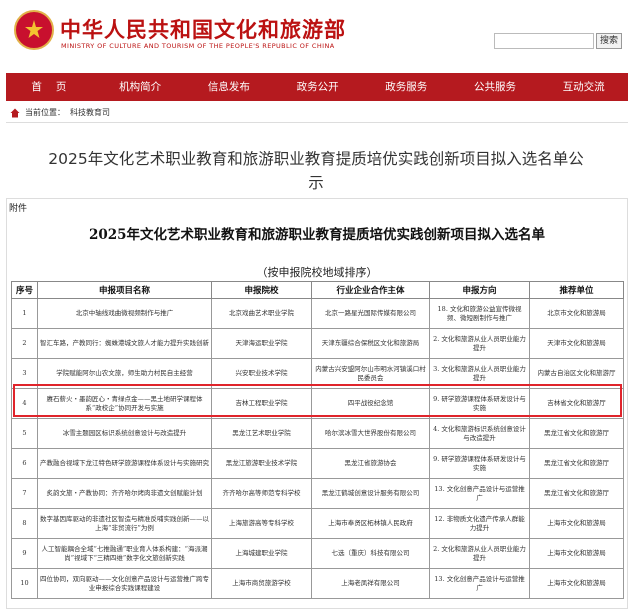 This screenshot has width=634, height=611. What do you see at coordinates (370, 553) in the screenshot?
I see `table-cell: 七选（重庆）科技有限公司` at bounding box center [370, 553].